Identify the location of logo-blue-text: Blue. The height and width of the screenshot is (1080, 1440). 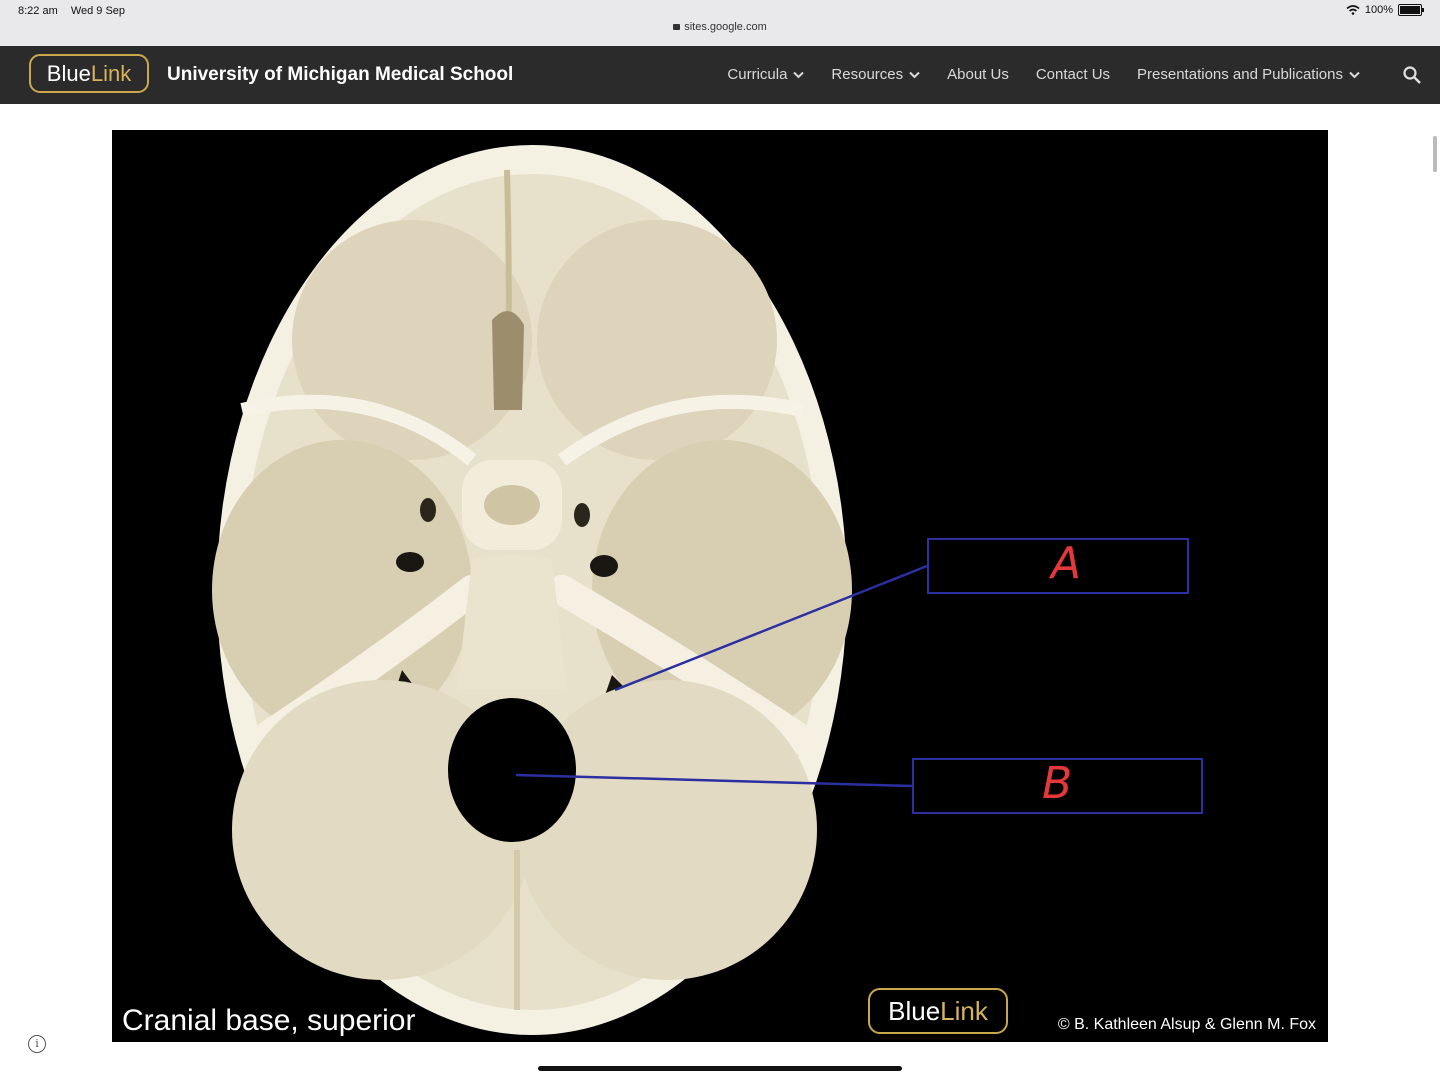
(68, 73).